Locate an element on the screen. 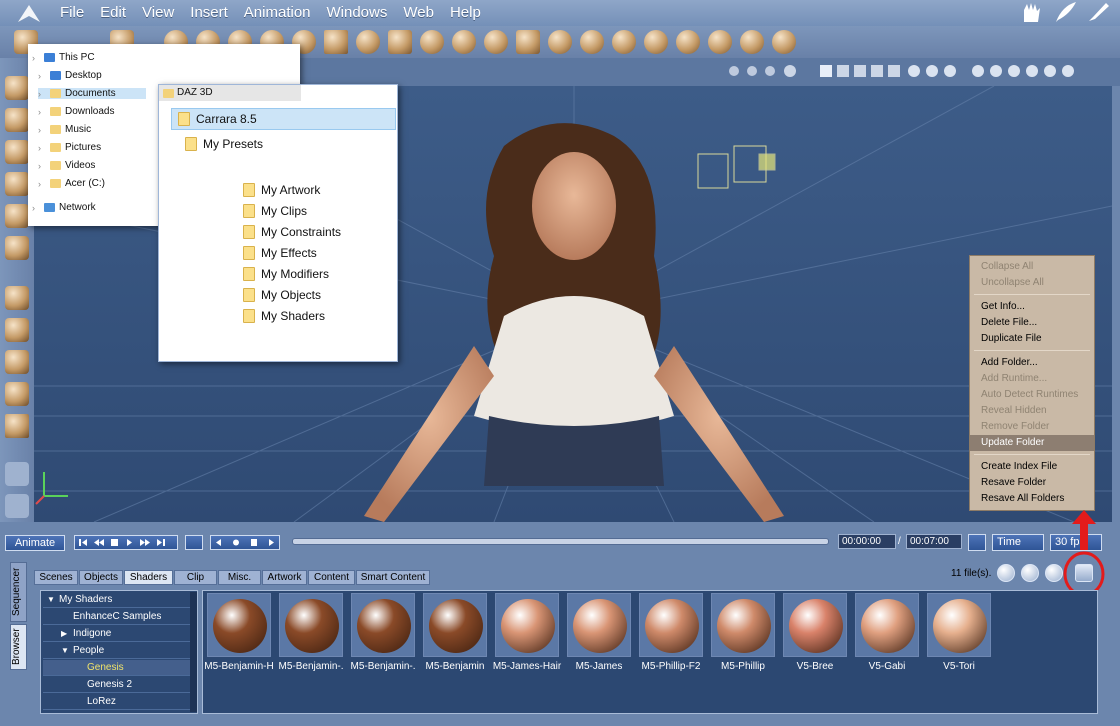 The image size is (1120, 726). menu-view: View is located at coordinates (158, 12).